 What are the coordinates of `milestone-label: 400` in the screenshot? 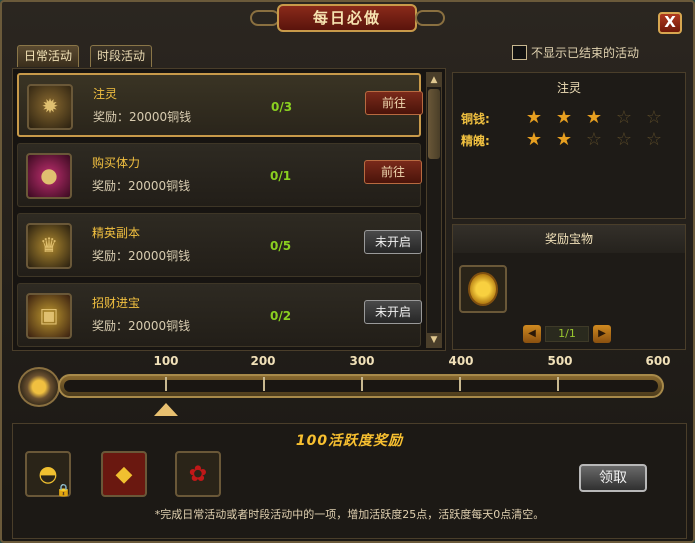 It's located at (461, 361).